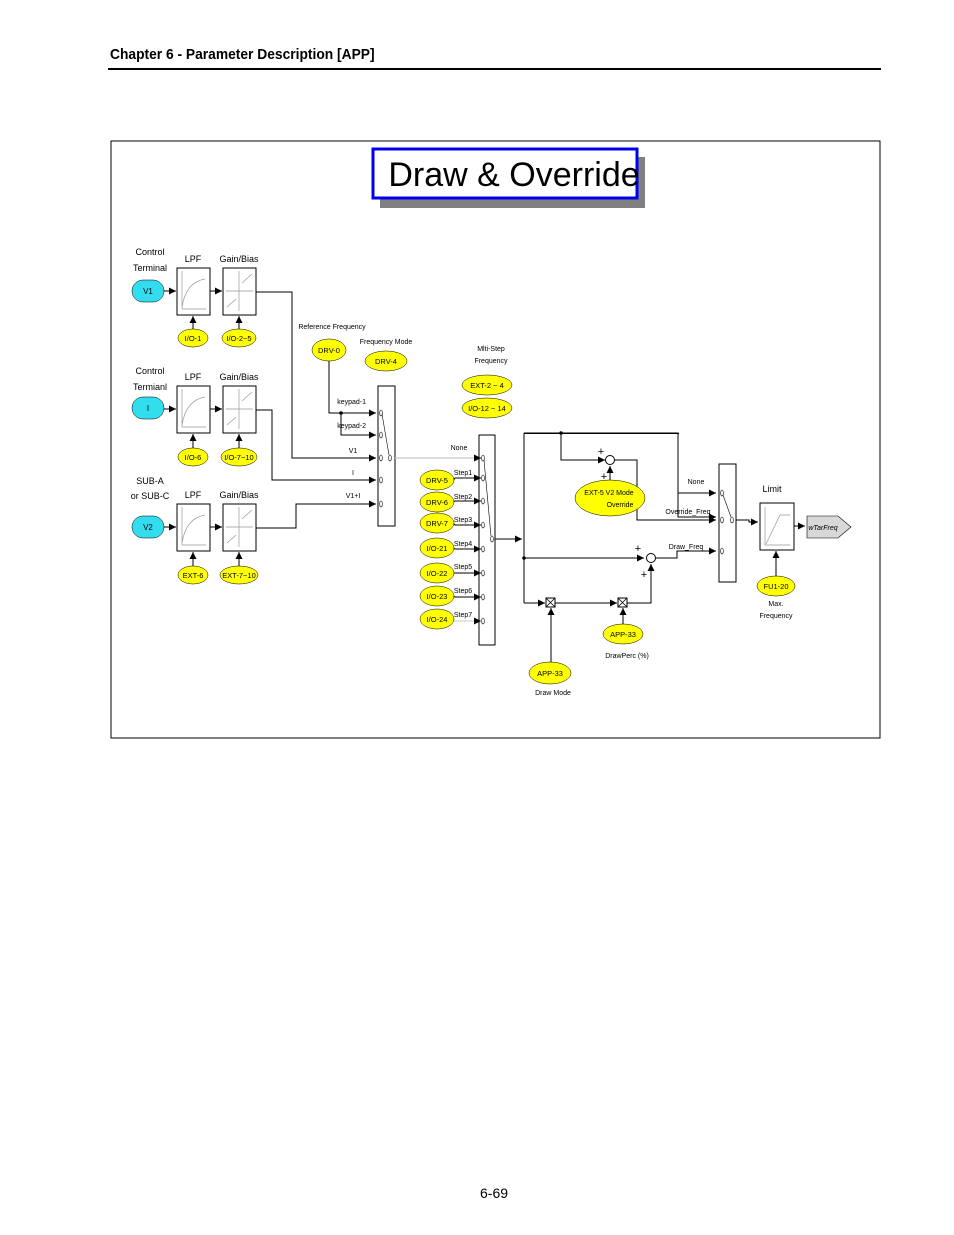  I want to click on source-label: or SUB-C, so click(150, 496).